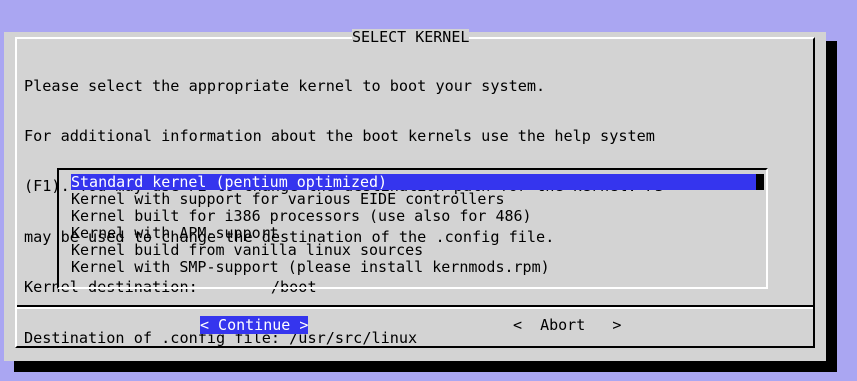 The width and height of the screenshot is (857, 381). I want to click on kernel-item-standard: Standard kernel (pentium optimized), so click(416, 182).